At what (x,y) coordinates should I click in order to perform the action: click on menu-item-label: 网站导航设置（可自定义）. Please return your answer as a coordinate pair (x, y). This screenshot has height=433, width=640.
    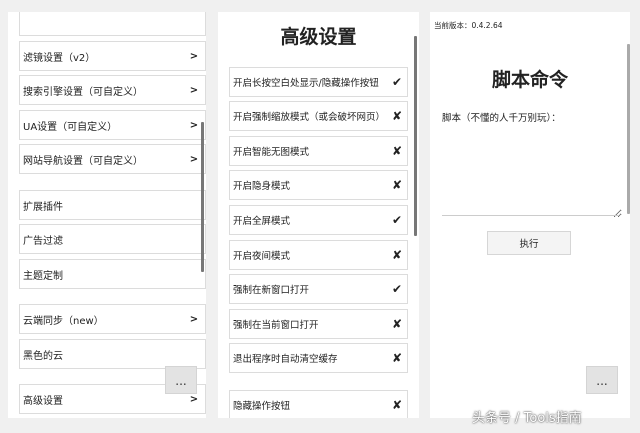
    Looking at the image, I should click on (83, 161).